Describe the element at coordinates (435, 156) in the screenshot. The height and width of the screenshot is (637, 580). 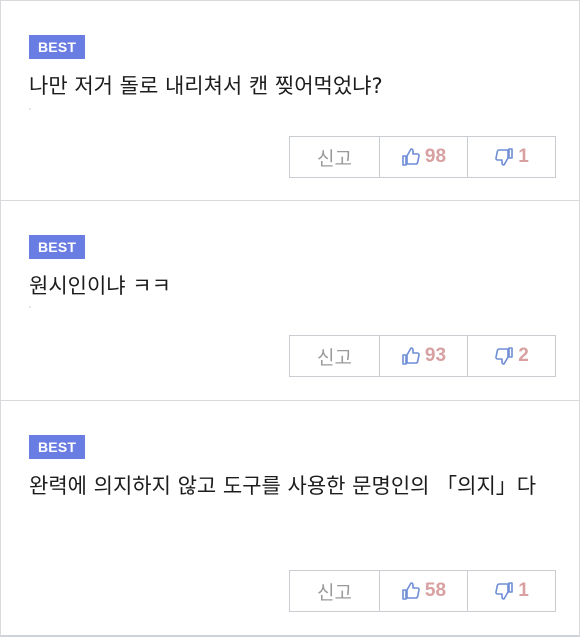
I see `upvote-count: 98` at that location.